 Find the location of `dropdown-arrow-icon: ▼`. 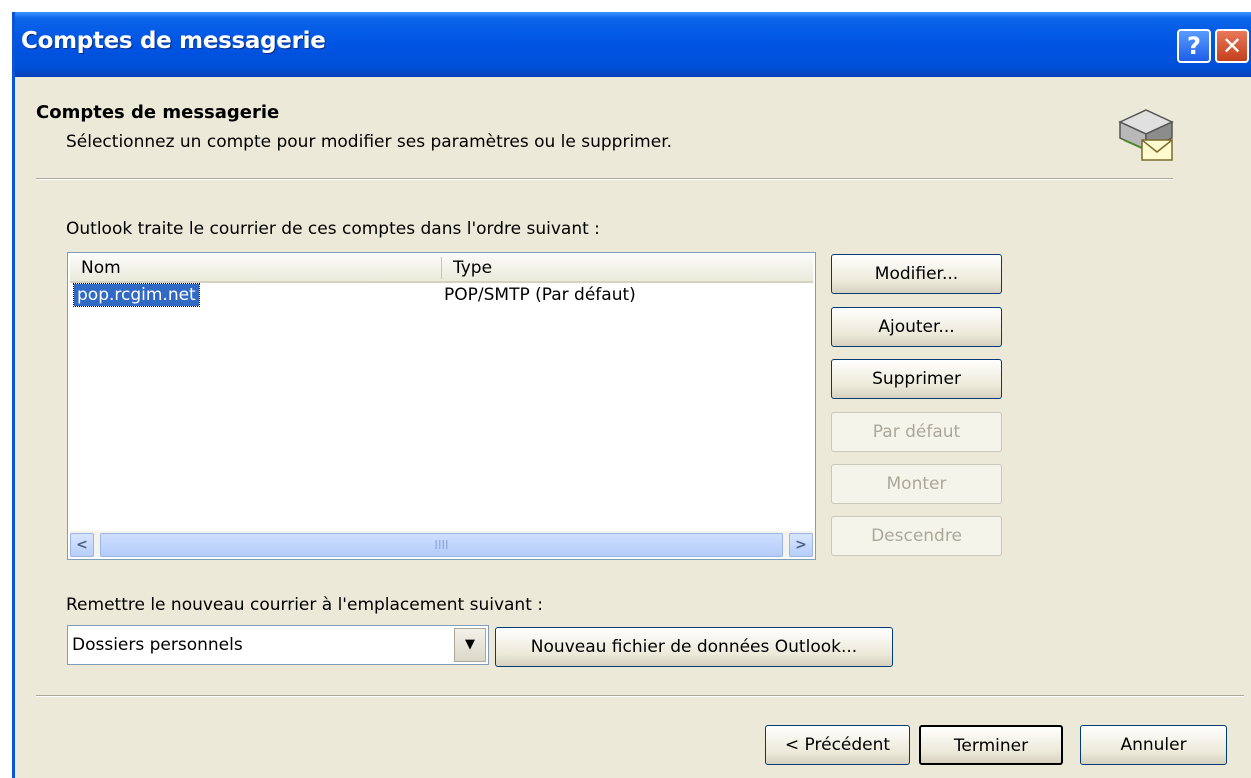

dropdown-arrow-icon: ▼ is located at coordinates (470, 645).